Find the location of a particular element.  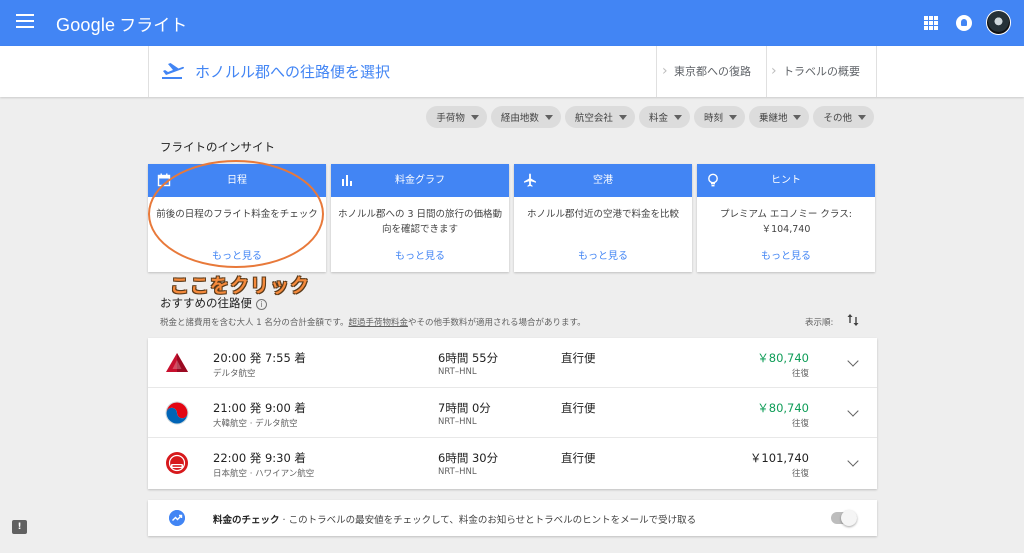

lightbulb-icon is located at coordinates (713, 180).